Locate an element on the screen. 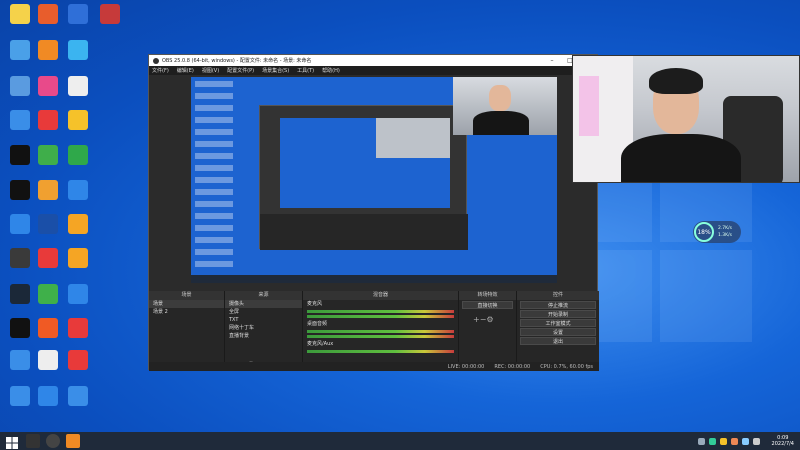 The height and width of the screenshot is (450, 800). sources-header: 来源 is located at coordinates (263, 295).